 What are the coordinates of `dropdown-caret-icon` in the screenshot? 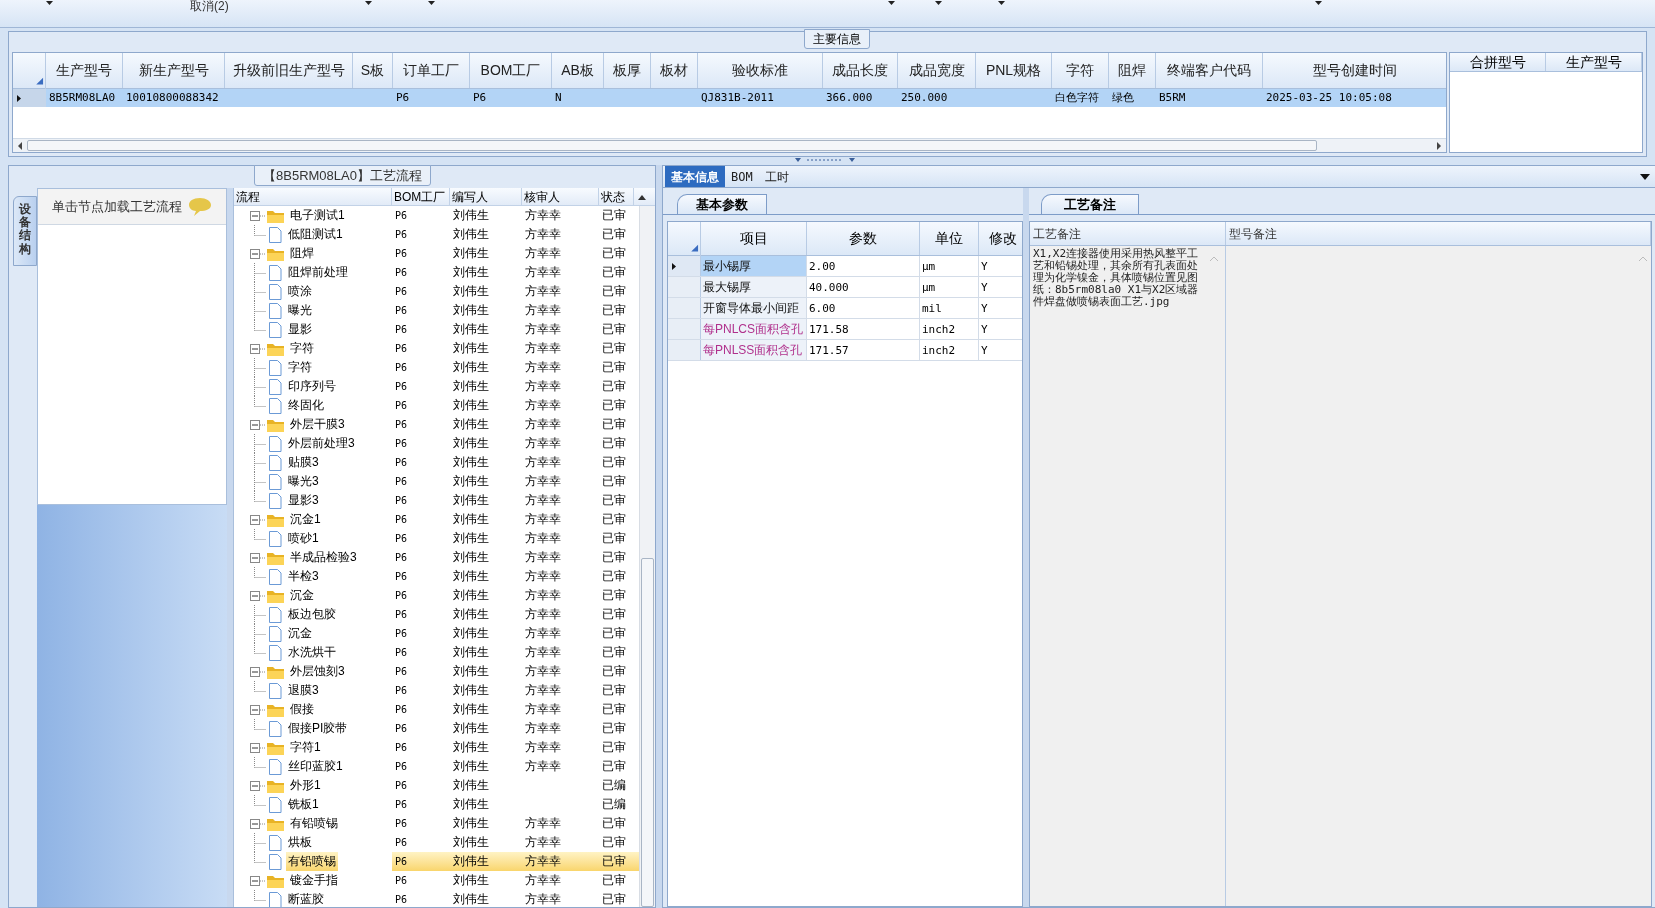 It's located at (1645, 177).